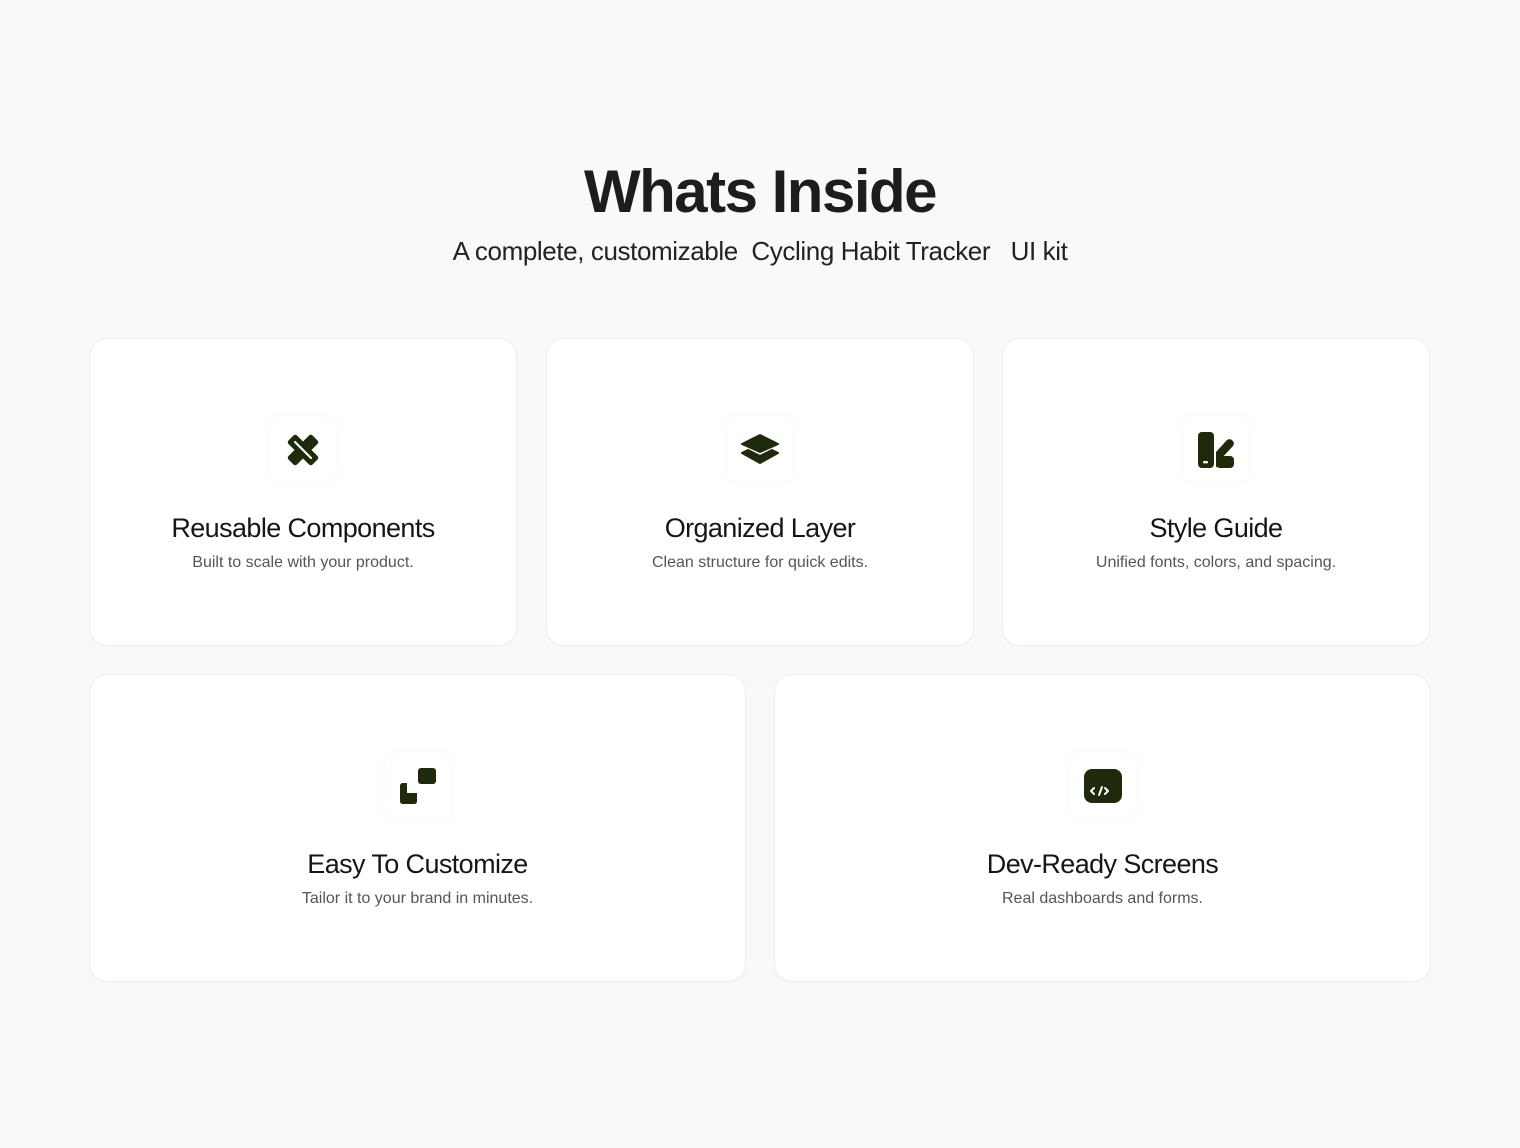 Image resolution: width=1520 pixels, height=1148 pixels. Describe the element at coordinates (1216, 528) in the screenshot. I see `feature-title: Style Guide` at that location.